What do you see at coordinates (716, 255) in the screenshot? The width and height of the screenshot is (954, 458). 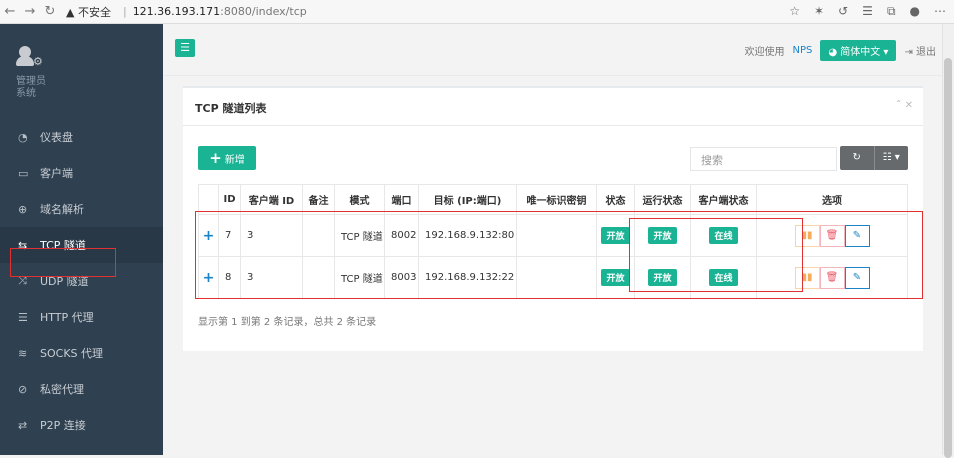 I see `highlight-box-status` at bounding box center [716, 255].